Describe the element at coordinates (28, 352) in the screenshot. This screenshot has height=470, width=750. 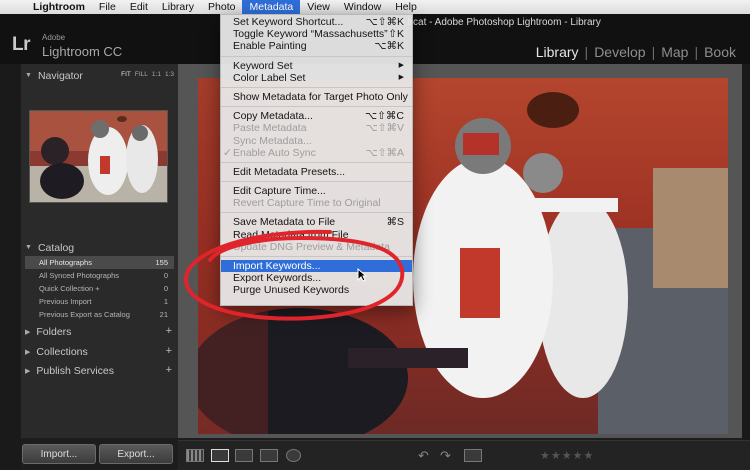
I see `expand-triangle-icon: ▶` at that location.